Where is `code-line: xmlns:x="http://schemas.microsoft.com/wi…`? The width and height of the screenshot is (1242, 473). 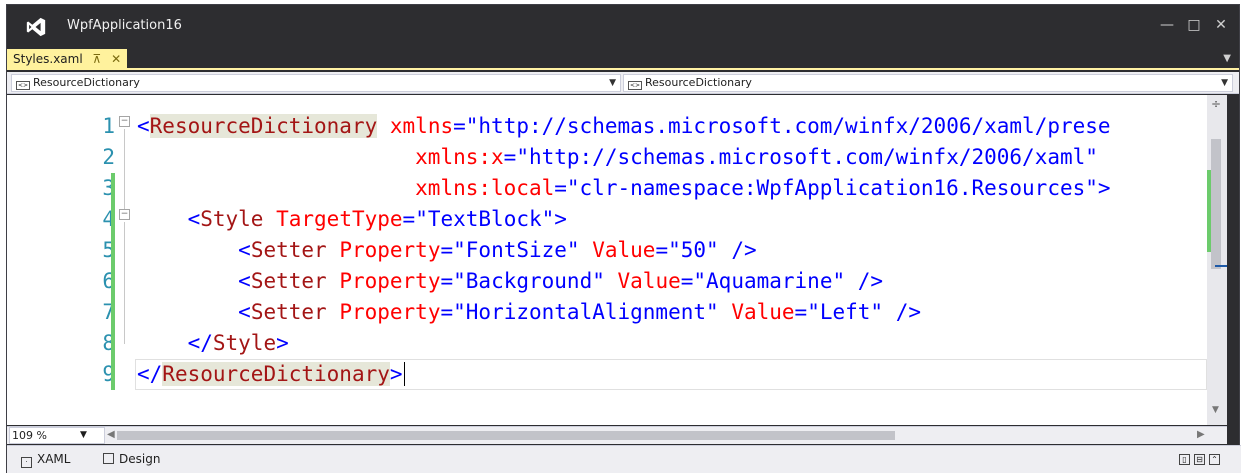
code-line: xmlns:x="http://schemas.microsoft.com/wi… is located at coordinates (617, 157).